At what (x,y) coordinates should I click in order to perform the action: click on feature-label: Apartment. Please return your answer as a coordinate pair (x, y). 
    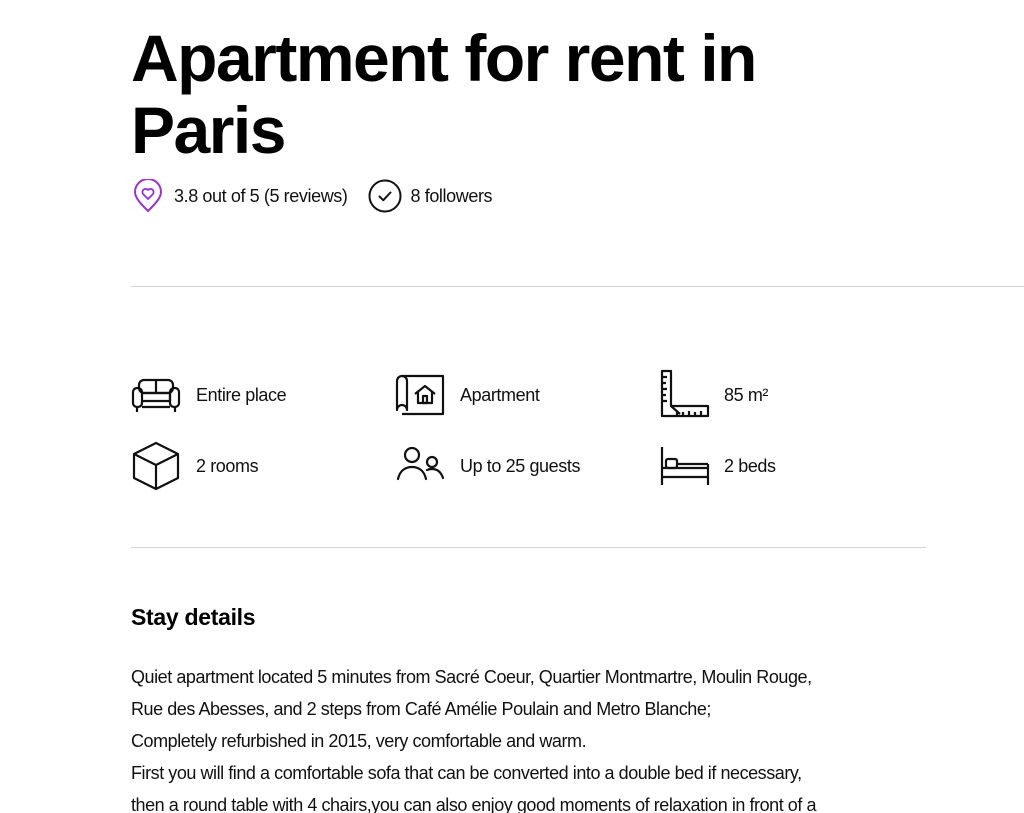
    Looking at the image, I should click on (500, 394).